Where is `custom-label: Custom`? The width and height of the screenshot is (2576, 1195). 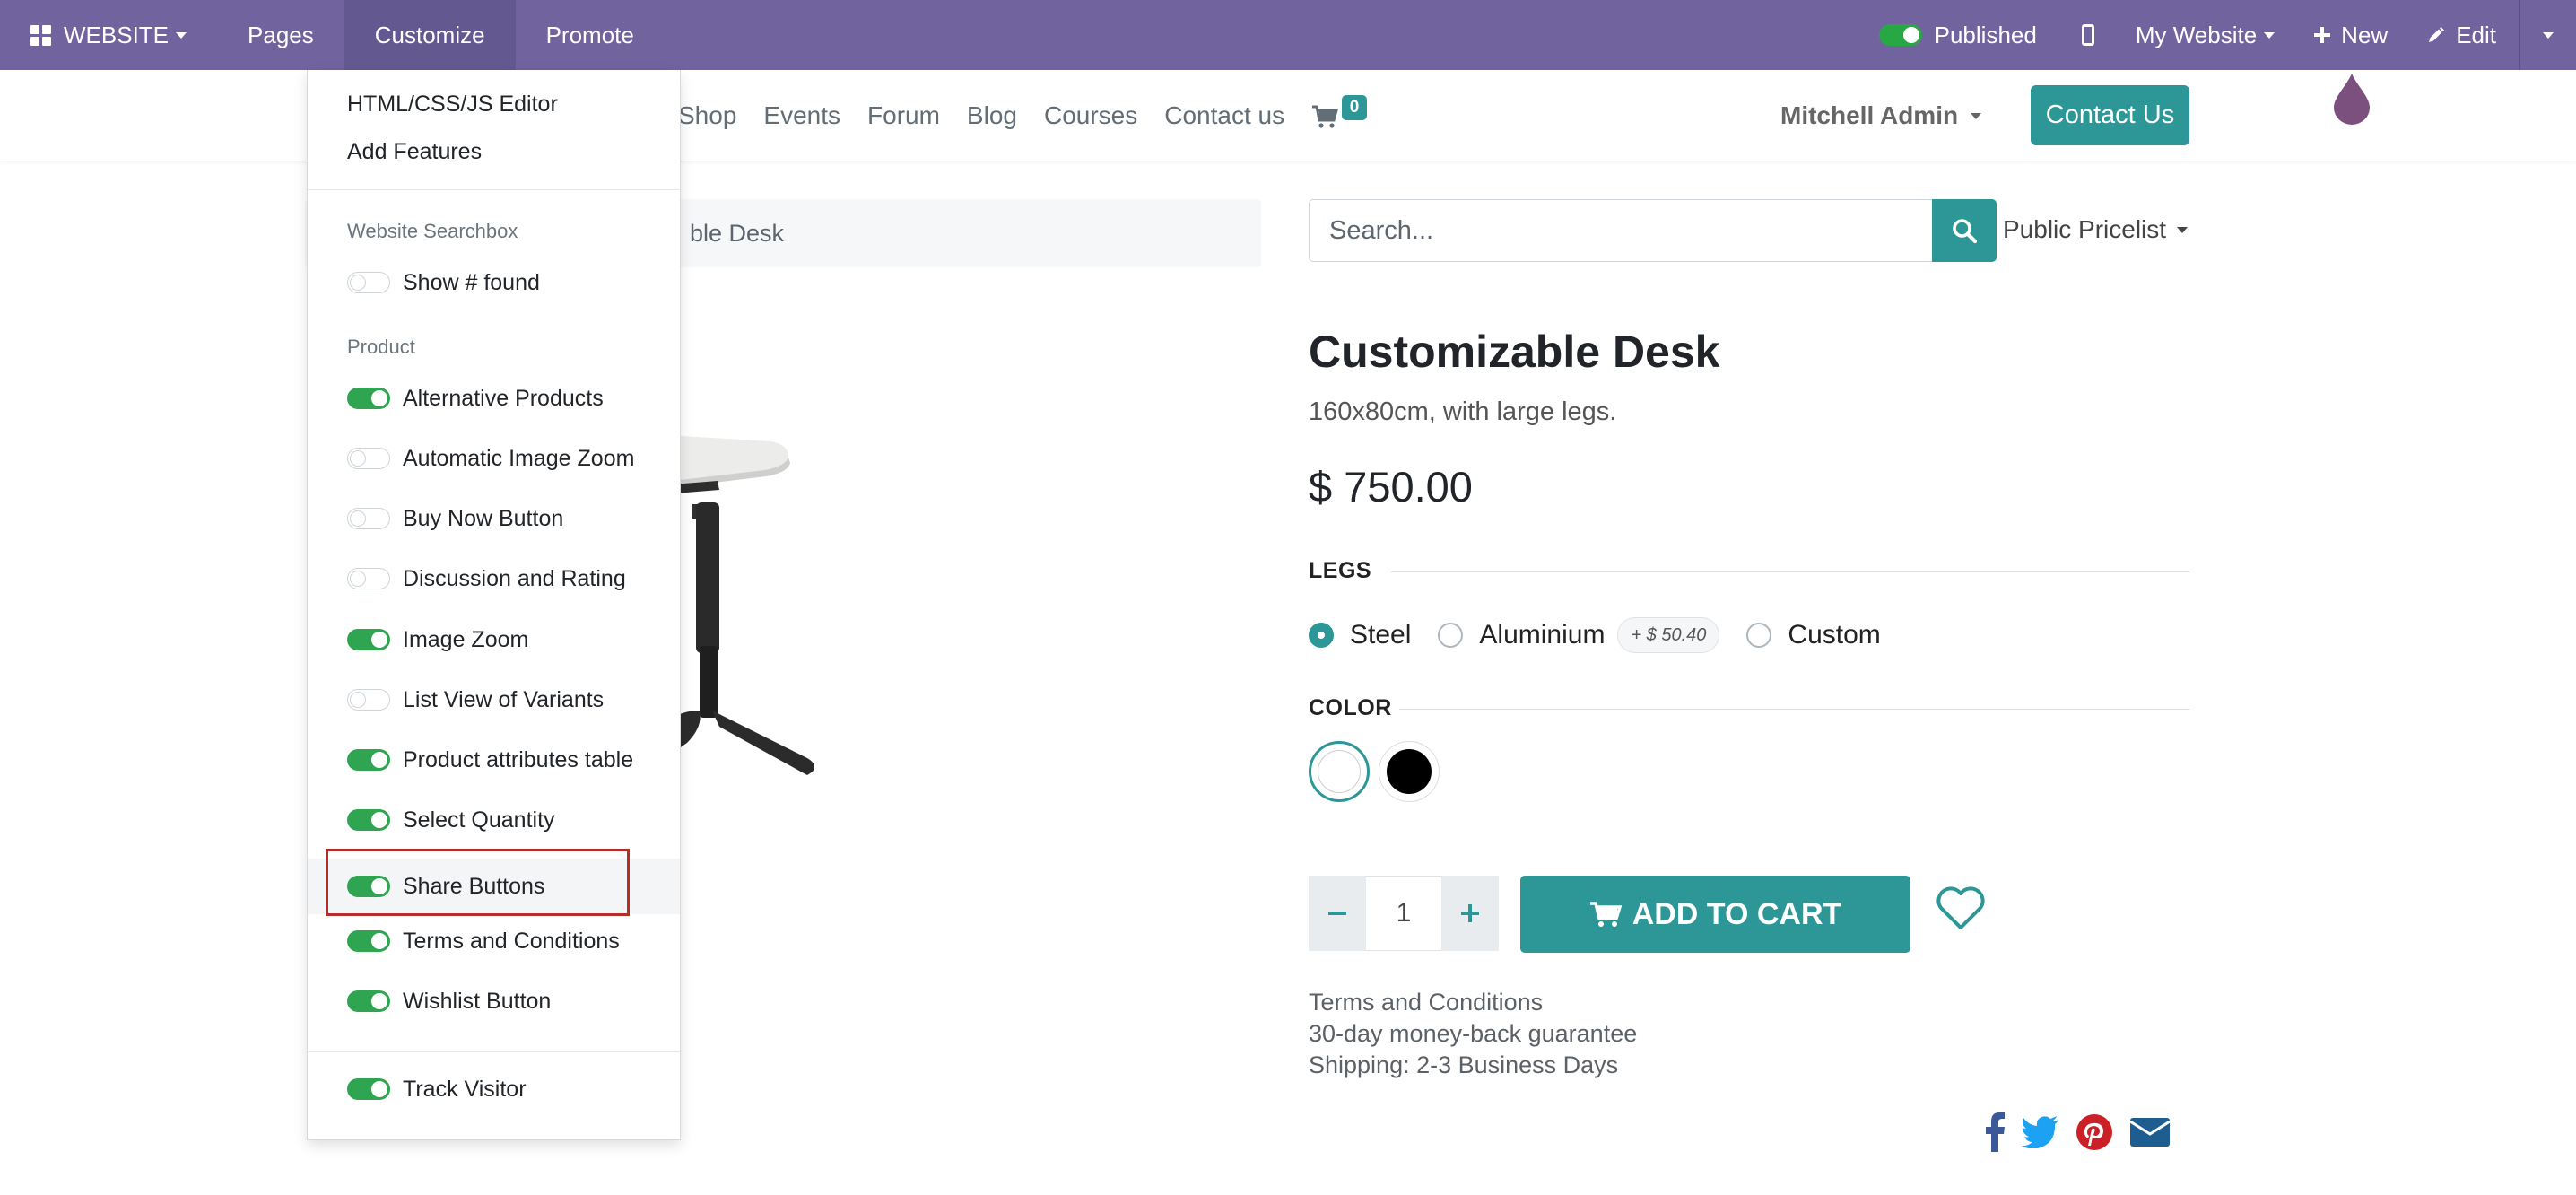 custom-label: Custom is located at coordinates (1834, 635).